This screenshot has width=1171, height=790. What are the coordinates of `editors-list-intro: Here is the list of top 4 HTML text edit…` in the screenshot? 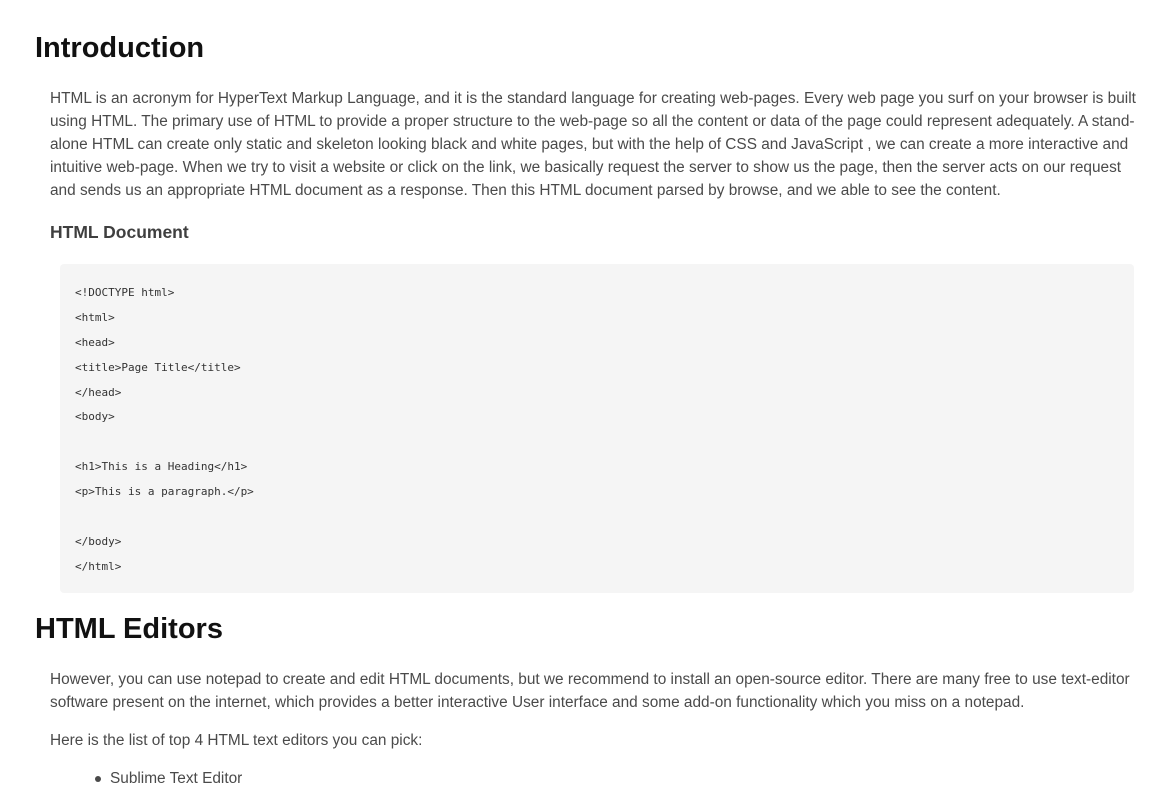 It's located at (236, 740).